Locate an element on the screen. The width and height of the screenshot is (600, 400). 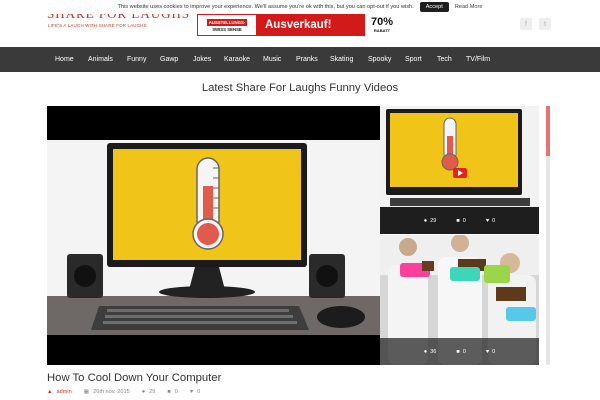
nav-item-tech: Tech is located at coordinates (444, 59).